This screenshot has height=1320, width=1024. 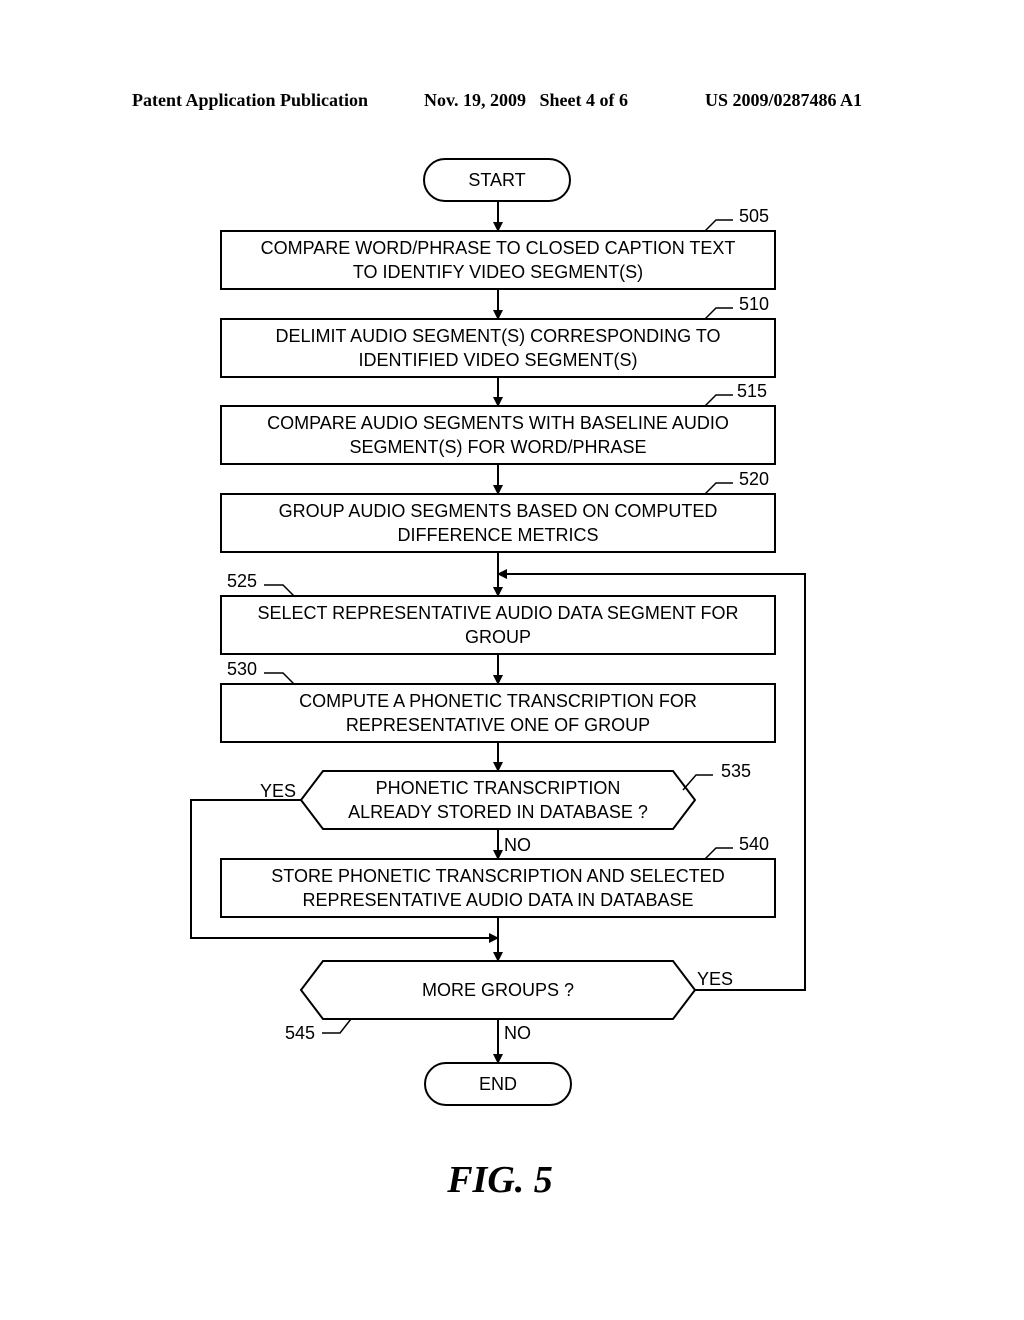 I want to click on decision-535-yes-label: YES, so click(x=278, y=791).